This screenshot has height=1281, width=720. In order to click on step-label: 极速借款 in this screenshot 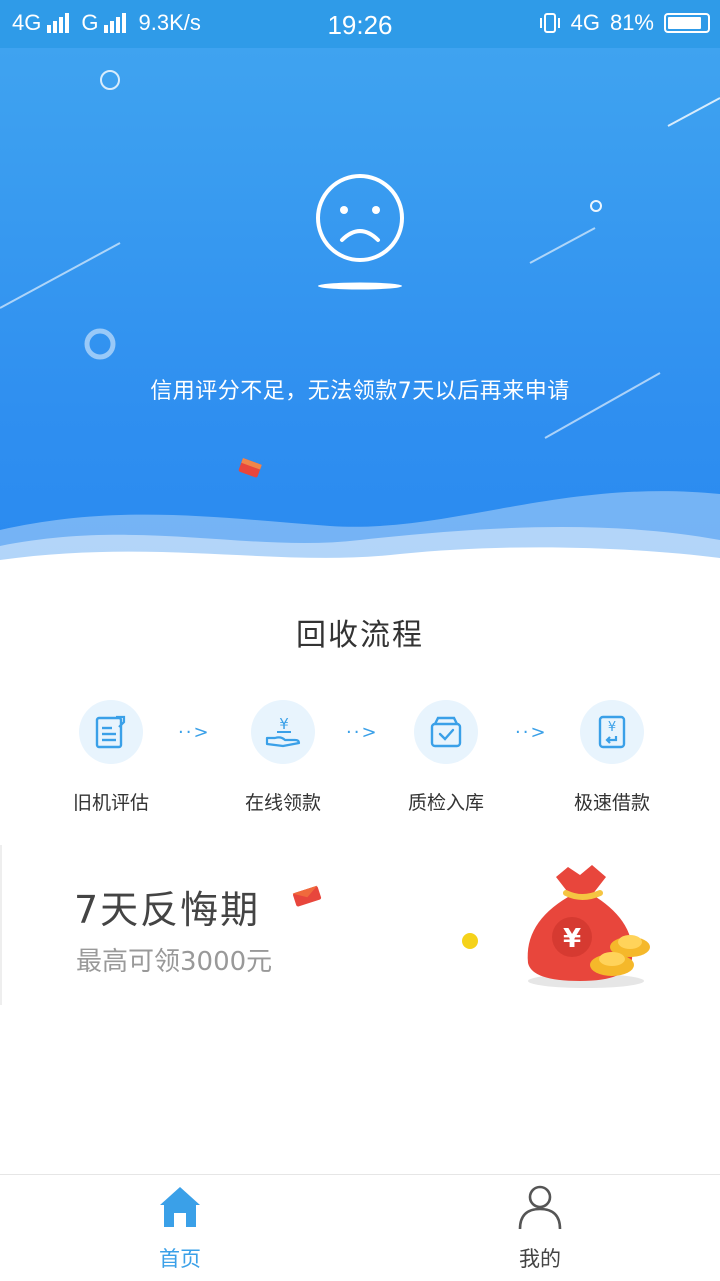, I will do `click(611, 803)`.